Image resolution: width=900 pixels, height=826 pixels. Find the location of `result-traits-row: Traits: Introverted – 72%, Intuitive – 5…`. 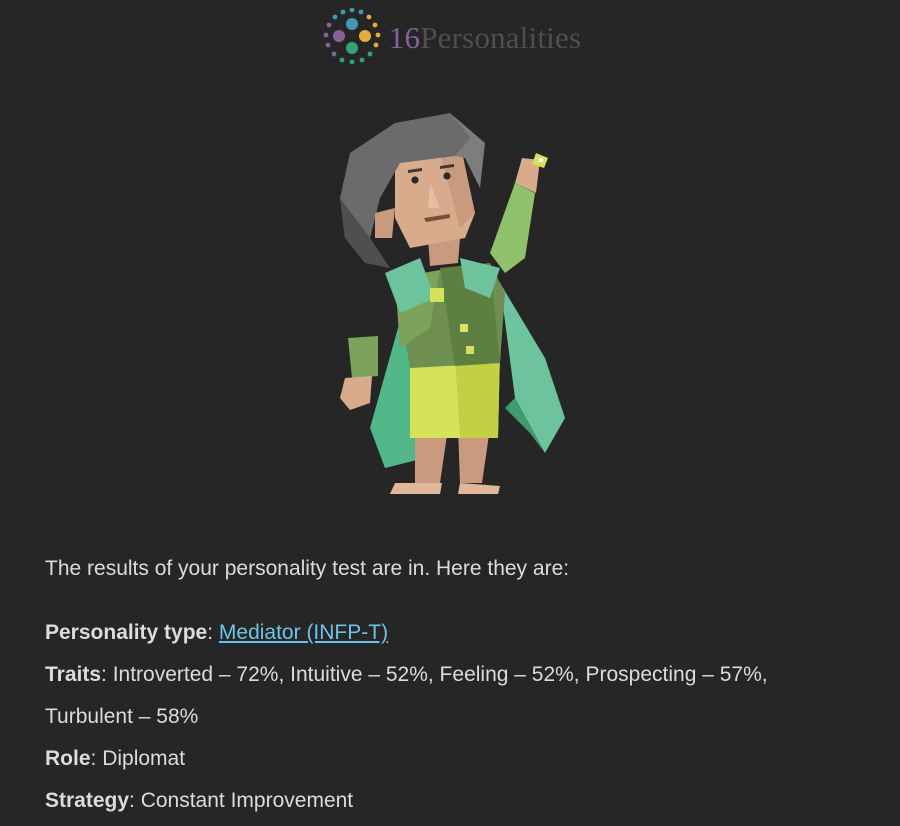

result-traits-row: Traits: Introverted – 72%, Intuitive – 5… is located at coordinates (406, 695).